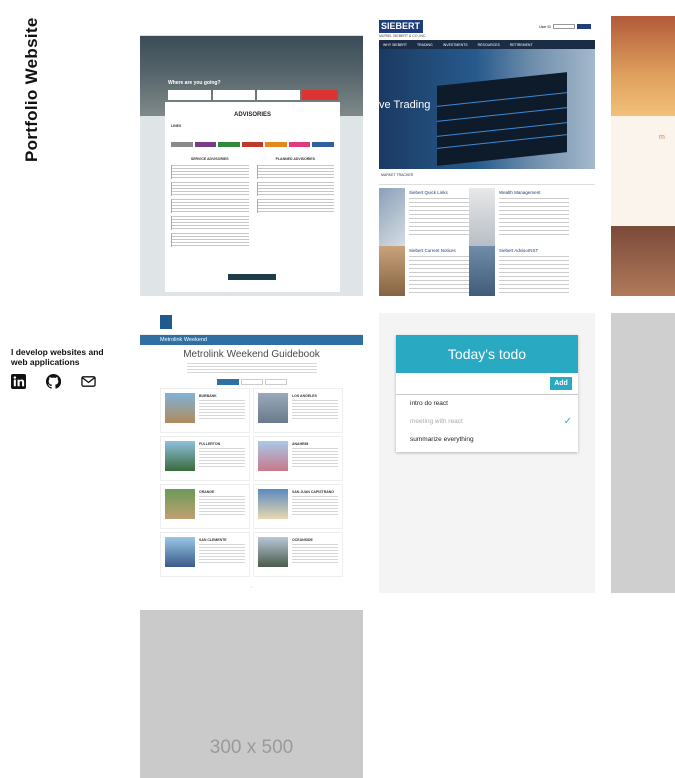  I want to click on view-all-advisories-button, so click(252, 277).